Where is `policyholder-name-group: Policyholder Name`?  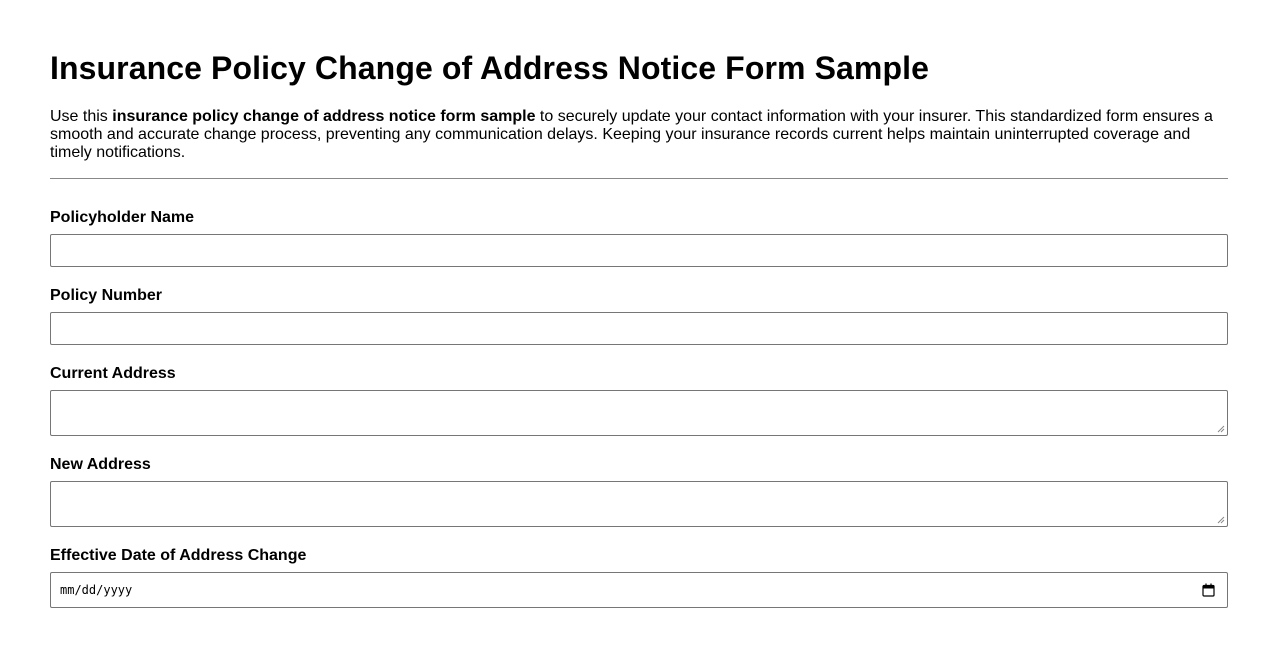
policyholder-name-group: Policyholder Name is located at coordinates (639, 238).